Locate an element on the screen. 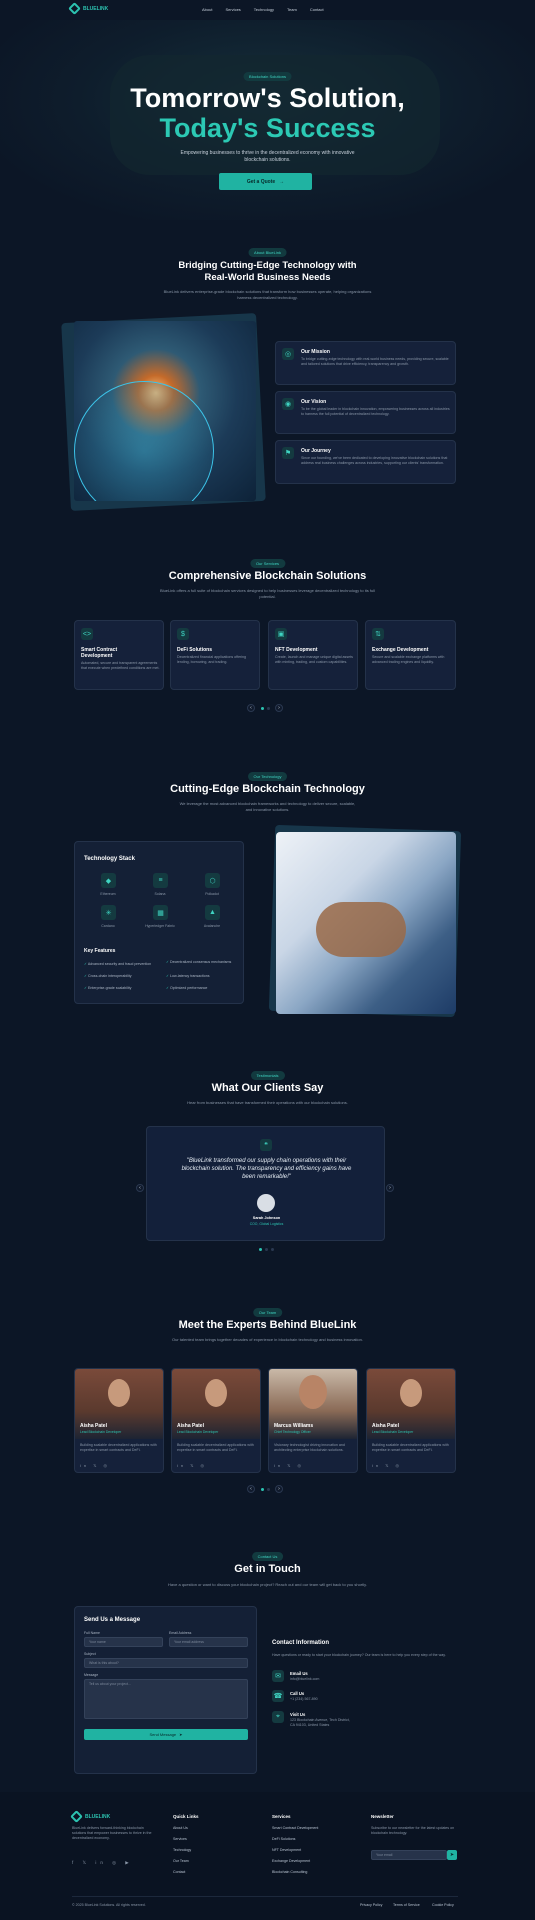 This screenshot has width=535, height=1920. newsletter-submit-button: ➤ is located at coordinates (452, 1855).